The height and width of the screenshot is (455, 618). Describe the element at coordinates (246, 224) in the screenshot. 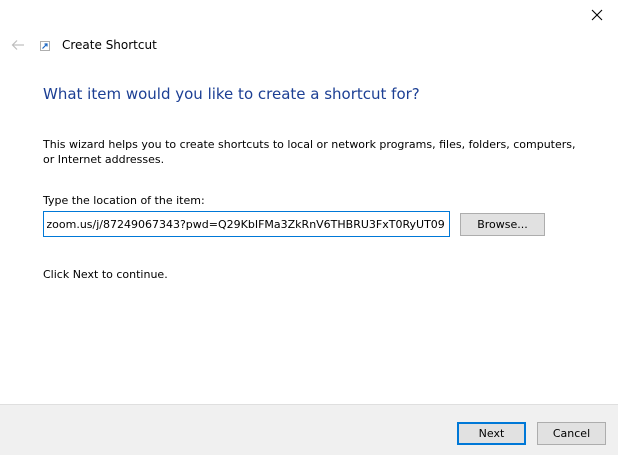

I see `location-input` at that location.